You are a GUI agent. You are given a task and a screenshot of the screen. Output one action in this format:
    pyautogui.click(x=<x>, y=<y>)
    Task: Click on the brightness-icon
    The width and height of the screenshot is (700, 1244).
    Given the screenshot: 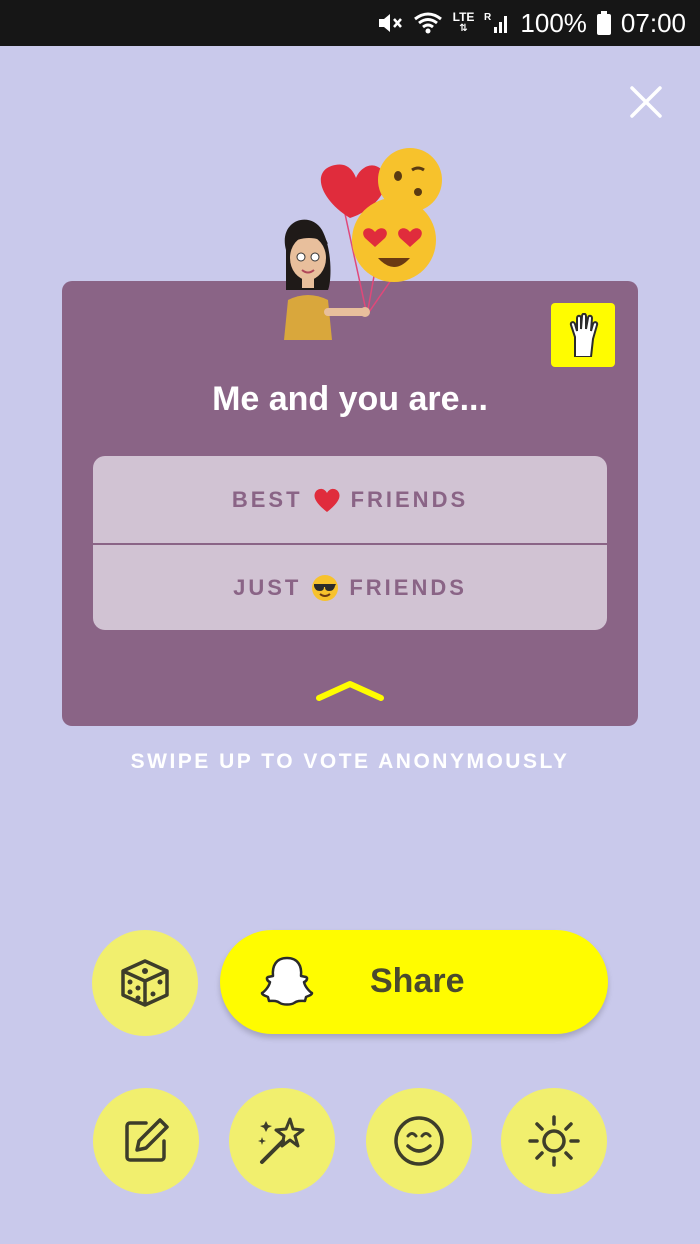 What is the action you would take?
    pyautogui.click(x=554, y=1141)
    